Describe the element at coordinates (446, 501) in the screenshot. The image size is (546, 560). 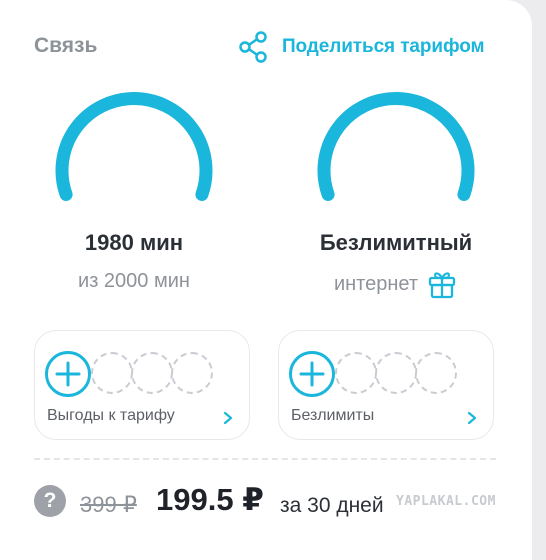
I see `watermark: YAPLAKAL.COM` at that location.